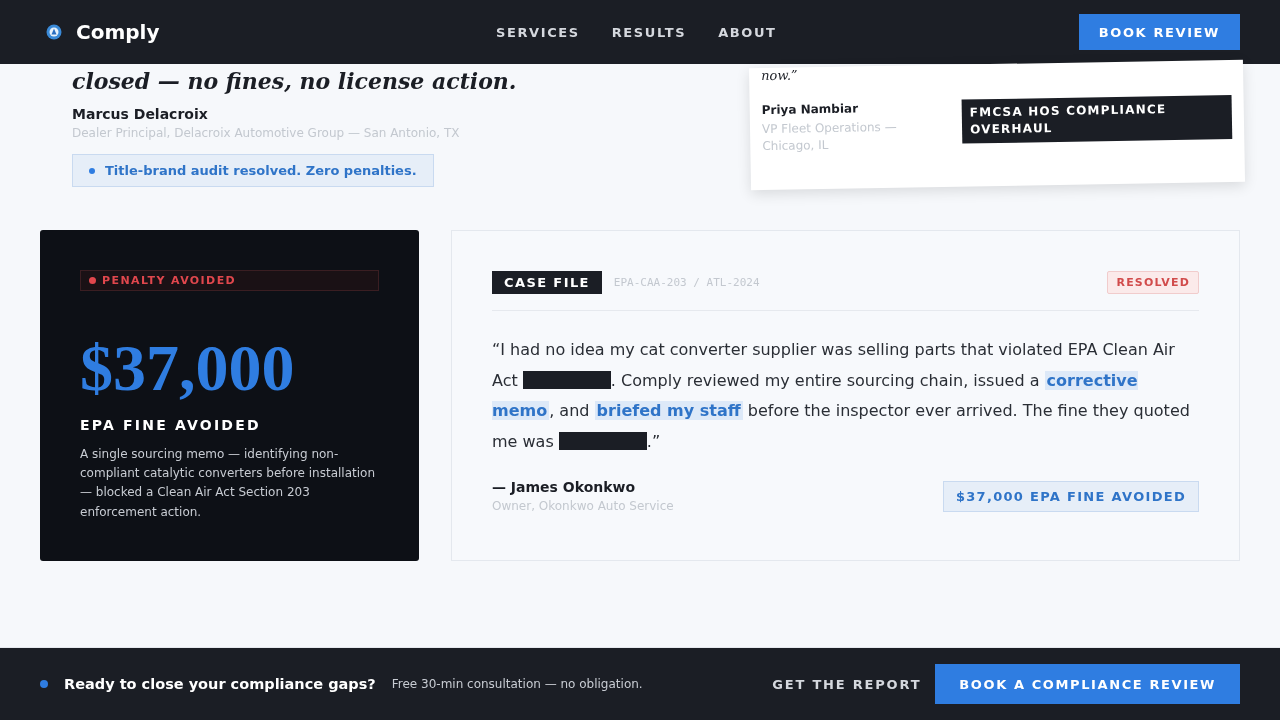 The height and width of the screenshot is (720, 1280). Describe the element at coordinates (841, 396) in the screenshot. I see `quote-text: “I had no idea my cat converter supplier was selling parts that violated EPA Clean Air Act . Comply reviewed my entire sourcing chain, issued a corrective memo, and briefed my staff before the inspector ever arrived. The fine they quoted me was .”` at that location.